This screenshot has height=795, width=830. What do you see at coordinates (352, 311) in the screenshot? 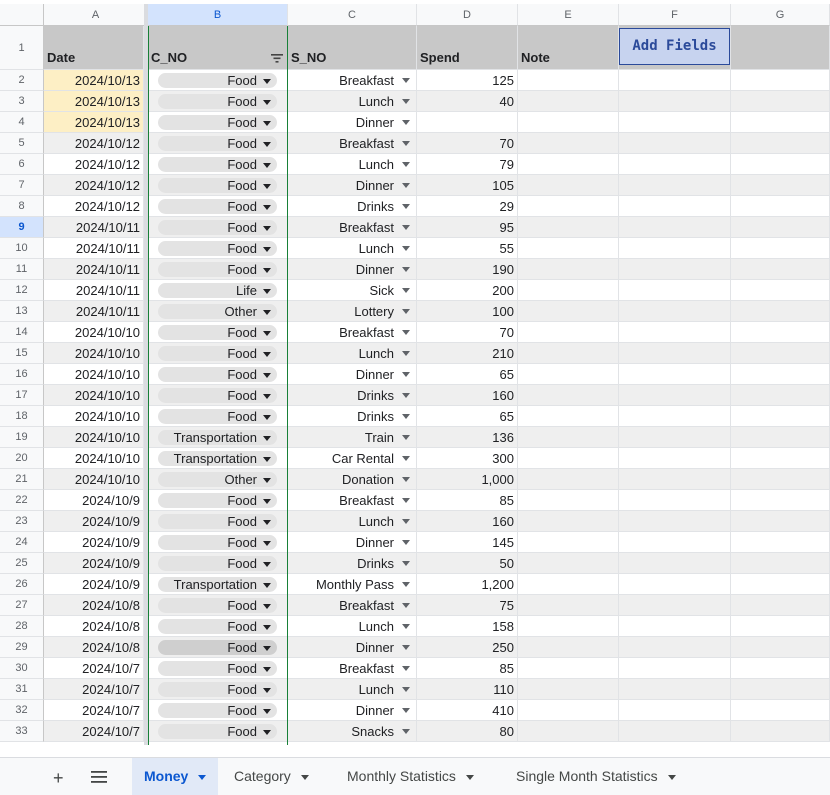
I see `subcategory-cell: Lottery` at bounding box center [352, 311].